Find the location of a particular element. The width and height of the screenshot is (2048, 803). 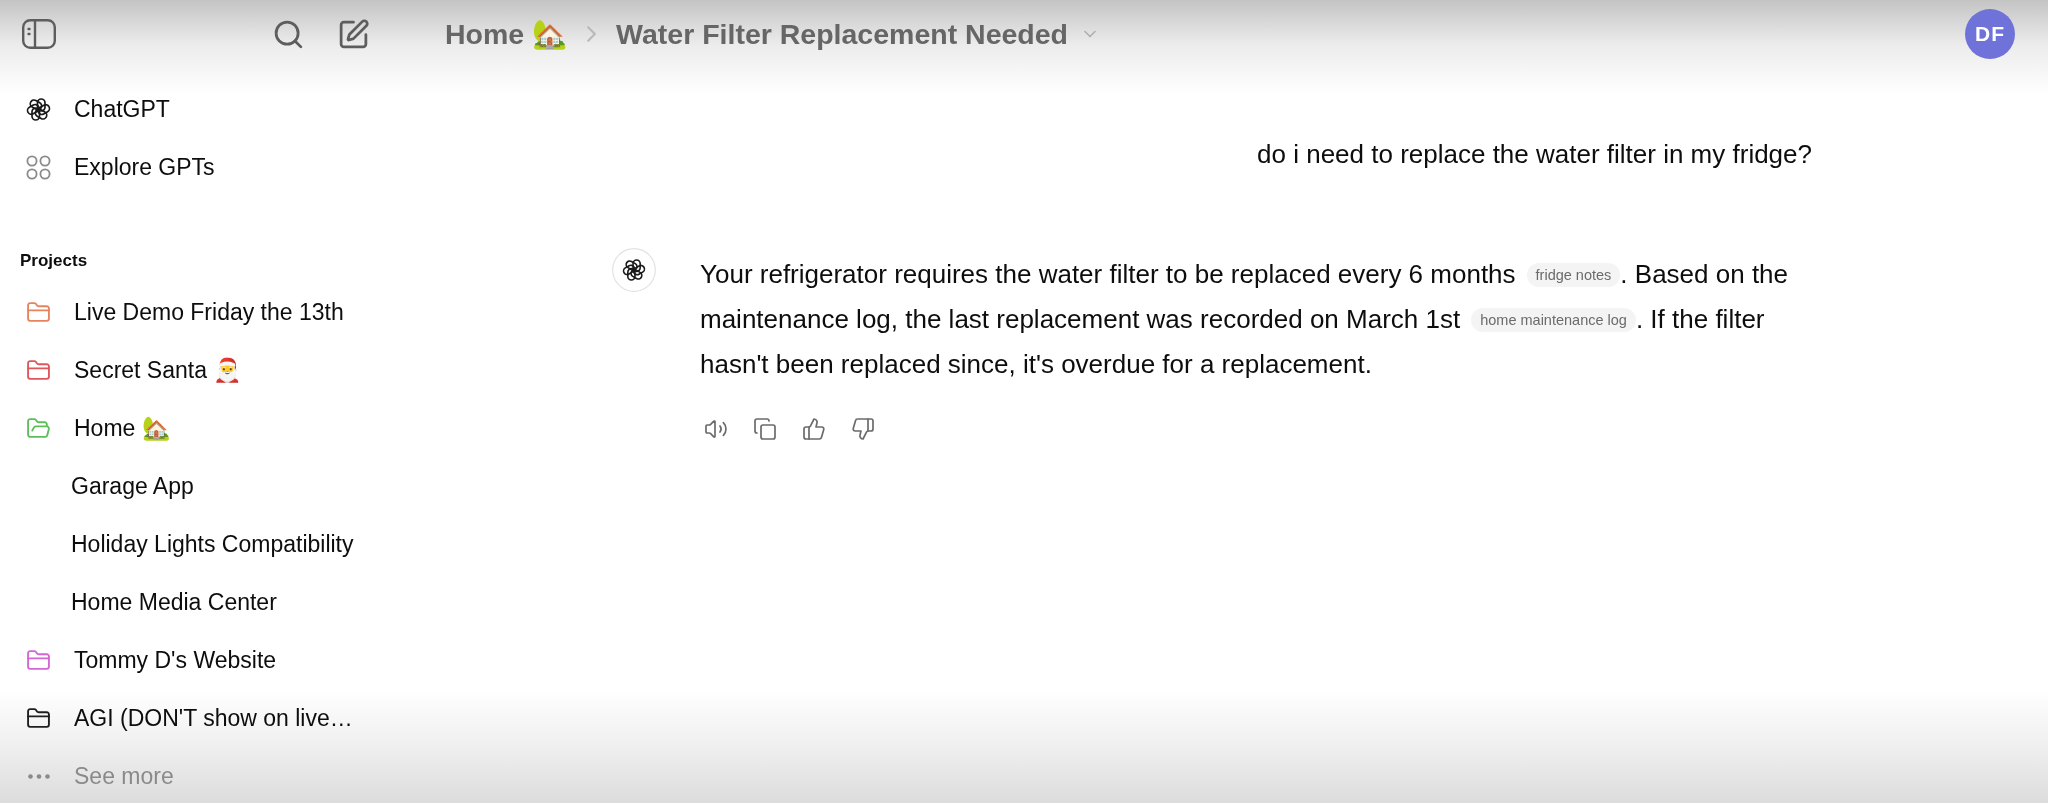

project-item: Tommy D's Website is located at coordinates (151, 660).